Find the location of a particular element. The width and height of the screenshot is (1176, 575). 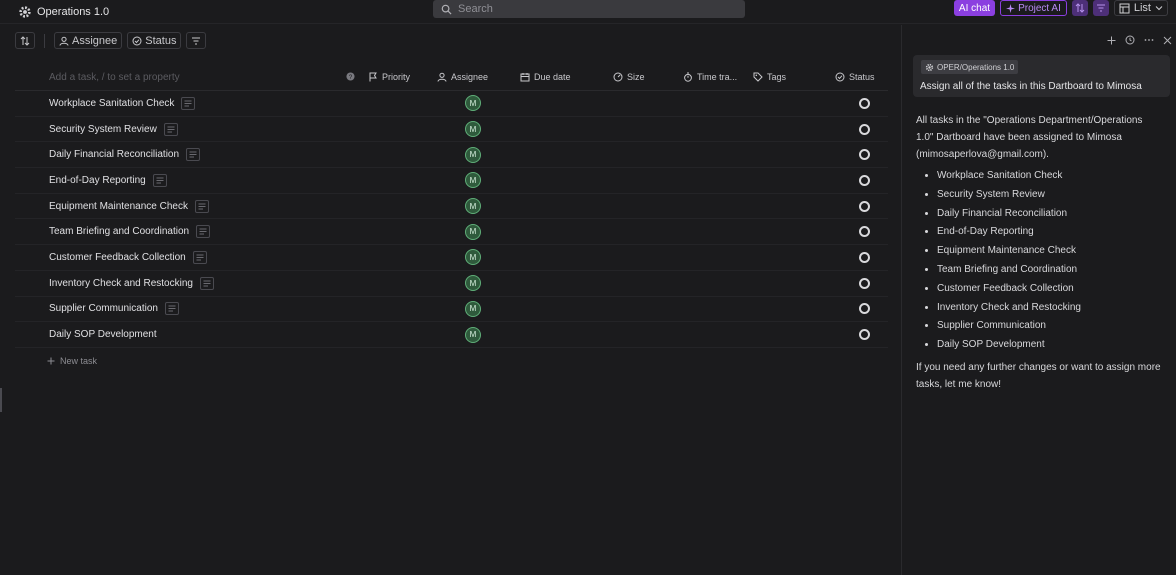

task-title: Customer Feedback Collection is located at coordinates (128, 257).